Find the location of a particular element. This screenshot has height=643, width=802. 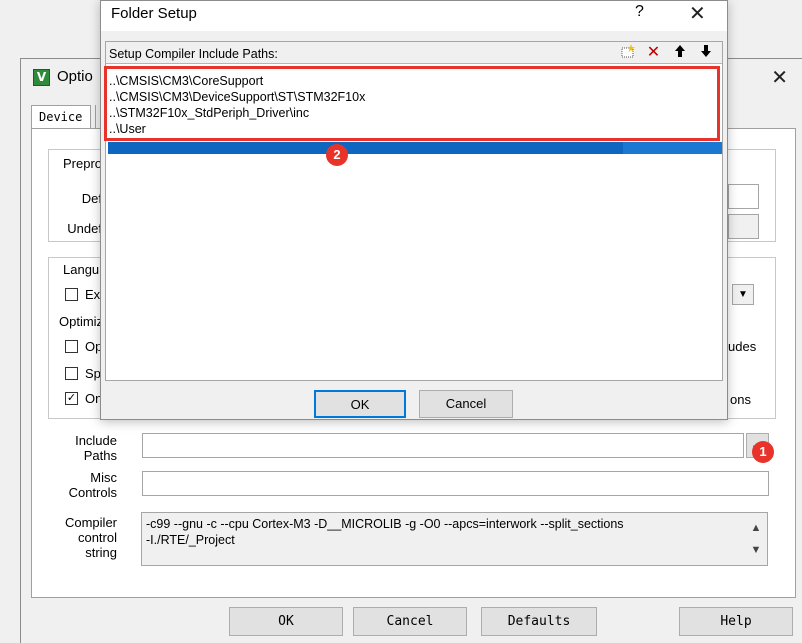

help-icon: ? is located at coordinates (639, 12).